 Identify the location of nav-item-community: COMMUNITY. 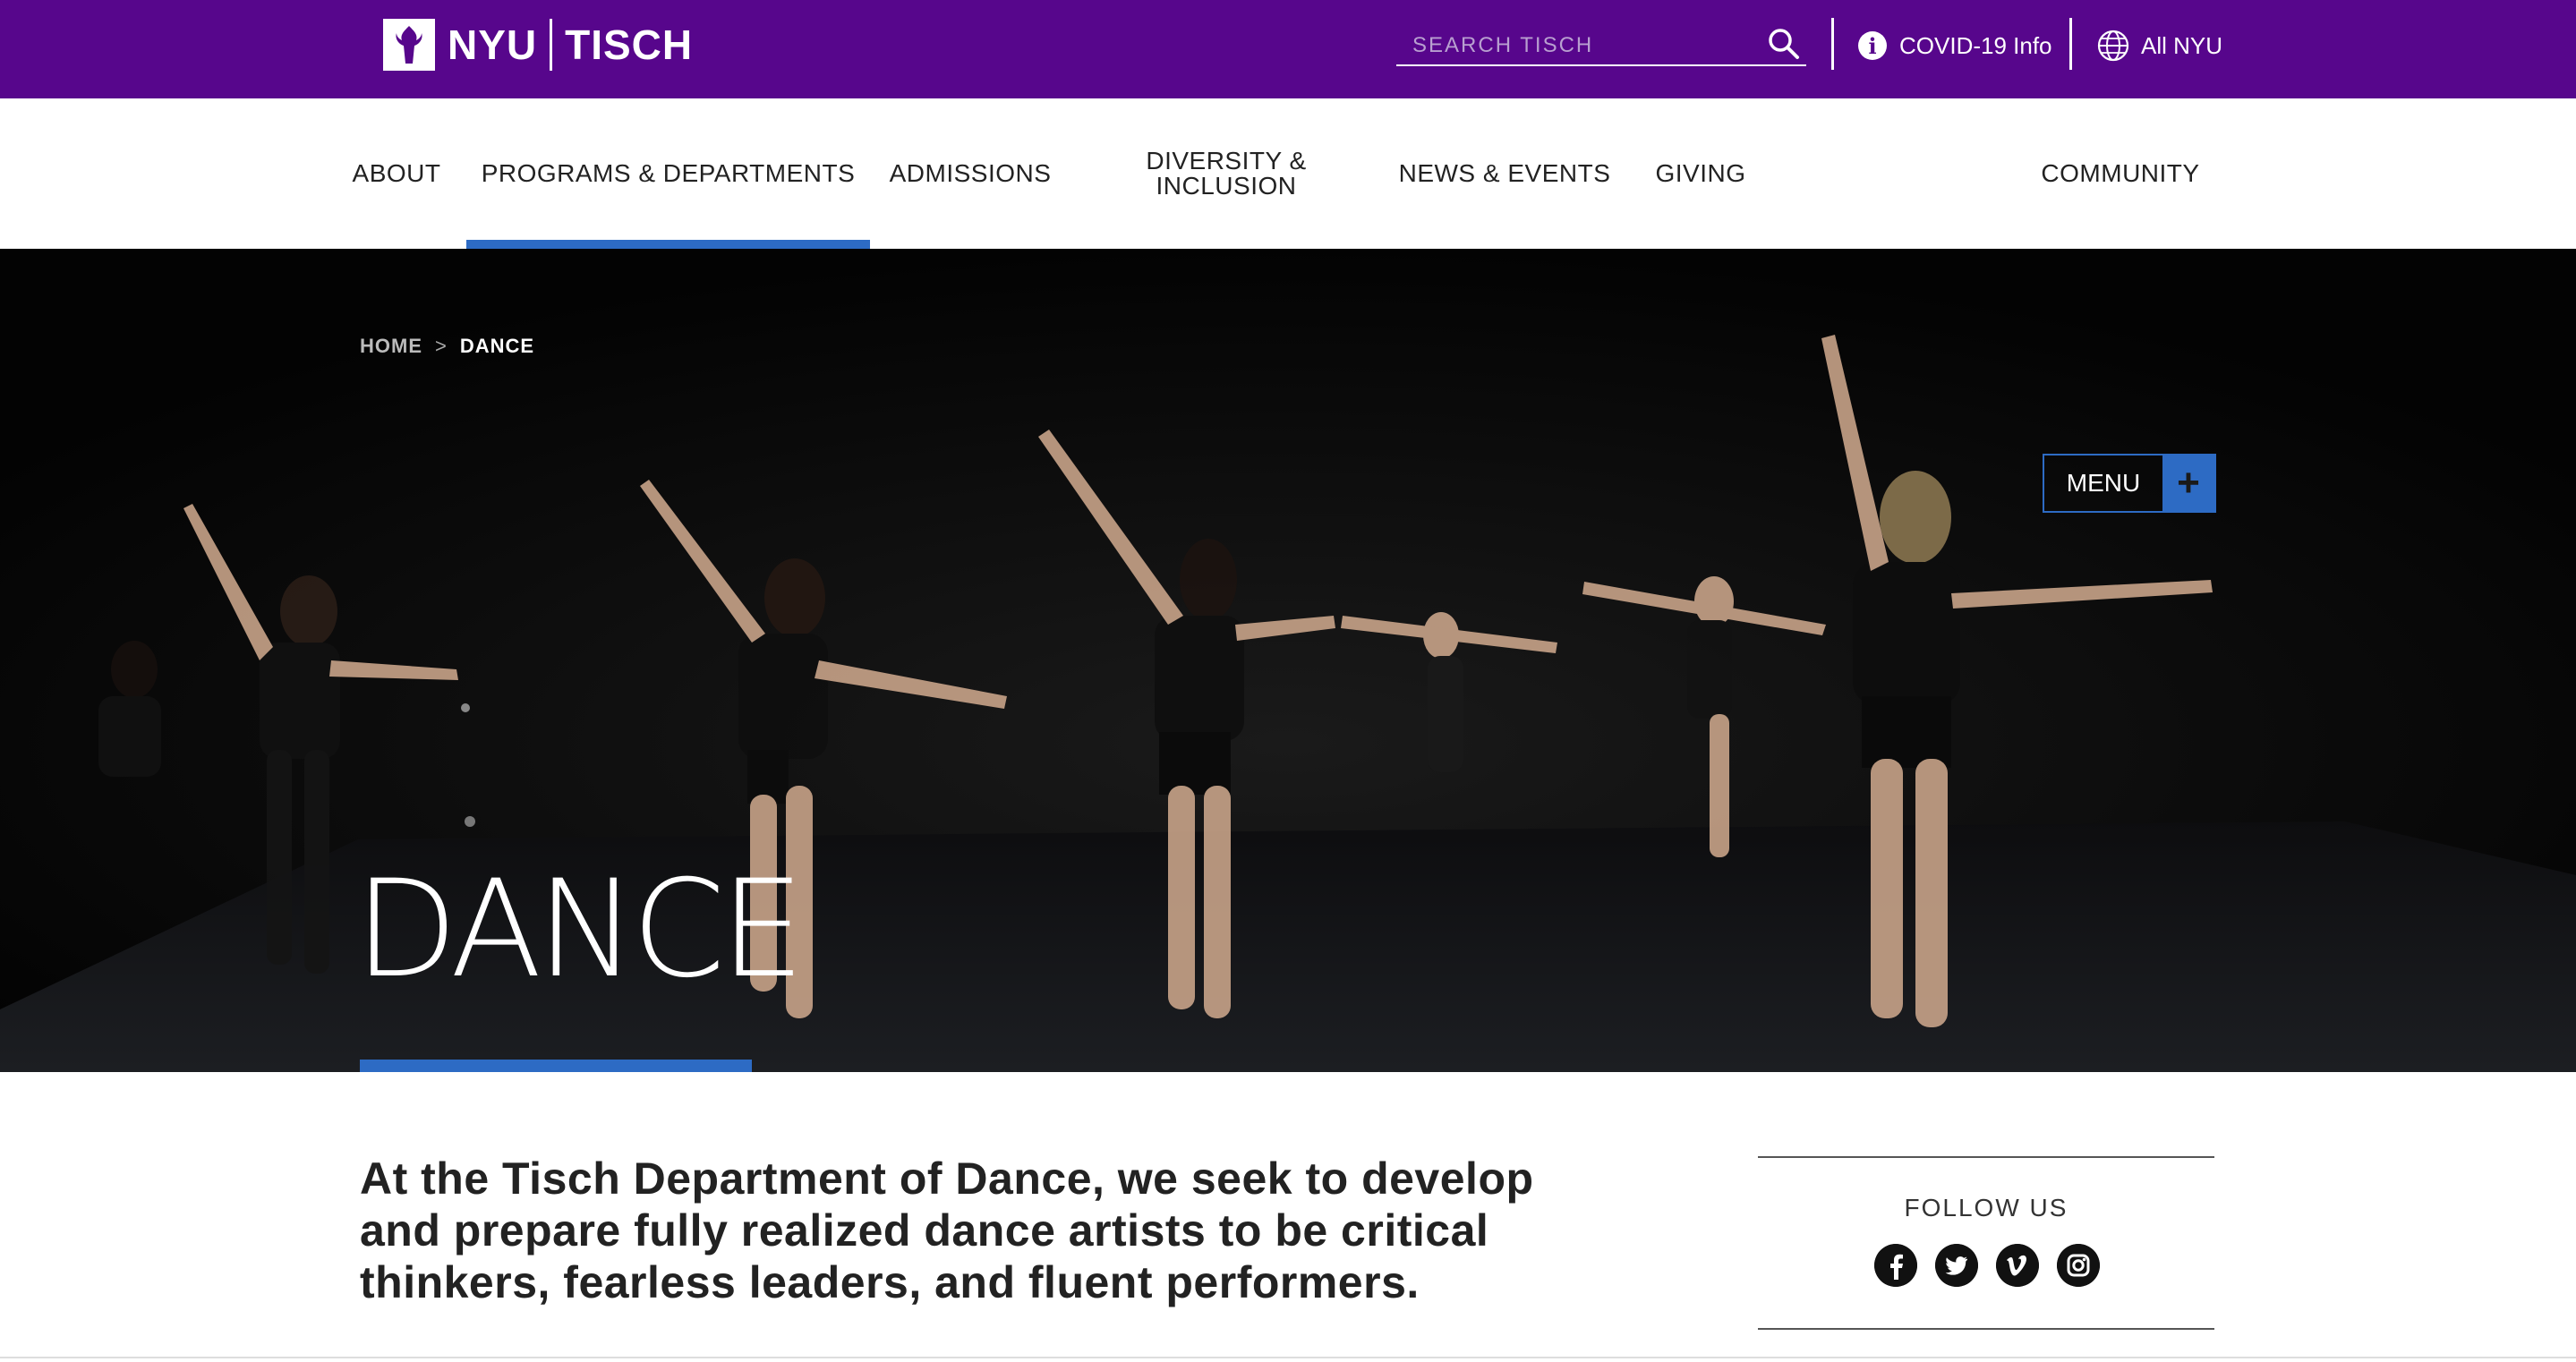
(2120, 173).